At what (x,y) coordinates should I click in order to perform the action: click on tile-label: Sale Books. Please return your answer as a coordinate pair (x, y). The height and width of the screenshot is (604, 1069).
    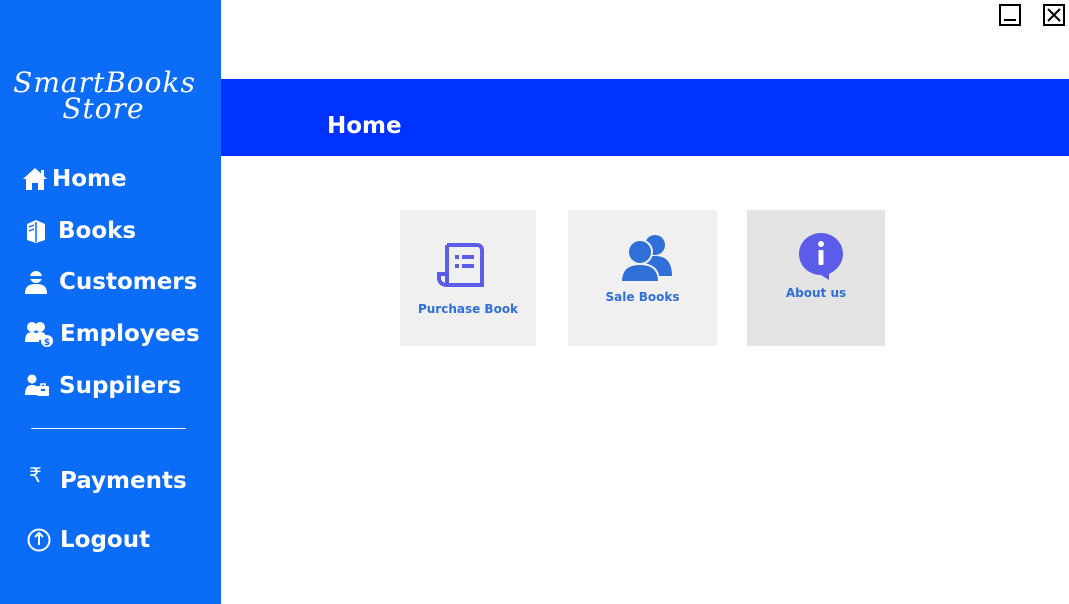
    Looking at the image, I should click on (642, 297).